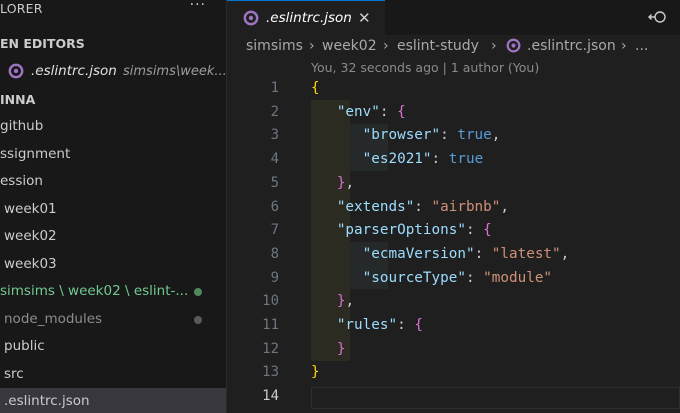  Describe the element at coordinates (270, 372) in the screenshot. I see `line-number: 13` at that location.